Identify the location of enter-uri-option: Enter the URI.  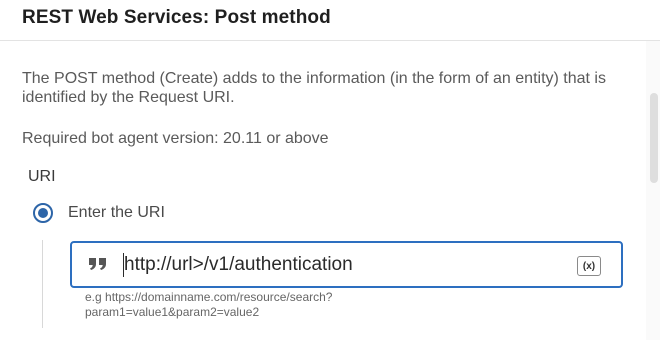
(99, 213).